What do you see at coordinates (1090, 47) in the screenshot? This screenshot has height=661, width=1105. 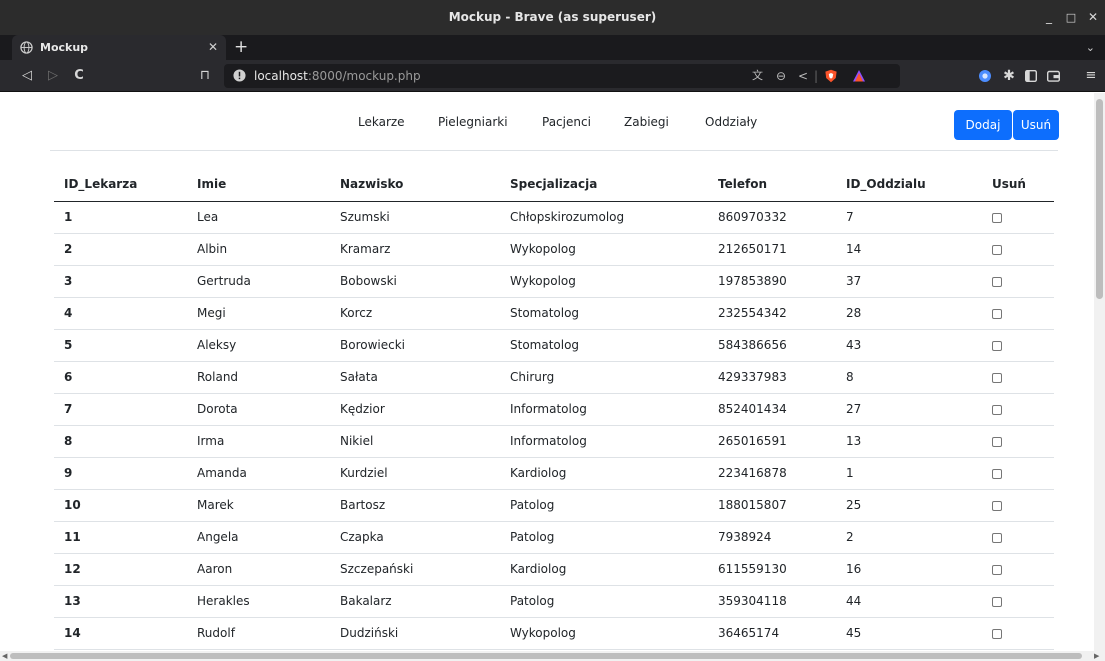 I see `tab-list-chevron-icon: ⌄` at bounding box center [1090, 47].